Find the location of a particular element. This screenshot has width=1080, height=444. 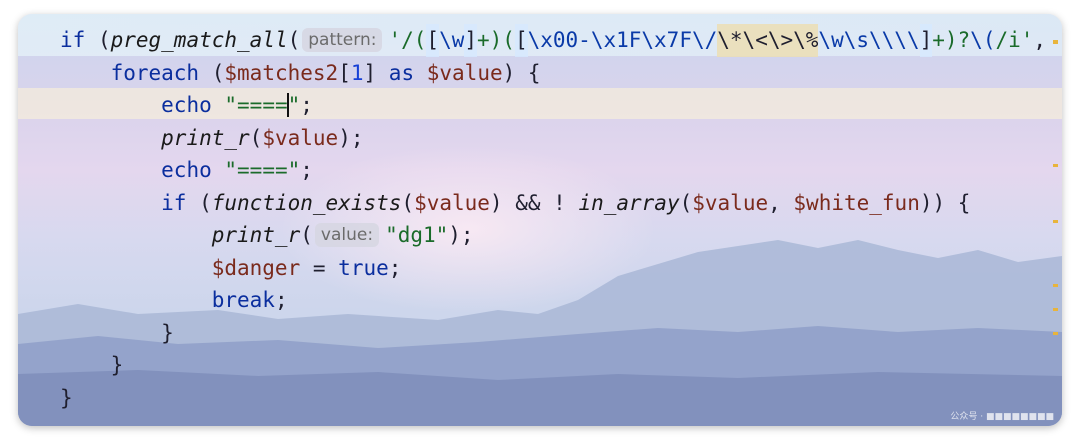

keyword-token: as is located at coordinates (401, 72).